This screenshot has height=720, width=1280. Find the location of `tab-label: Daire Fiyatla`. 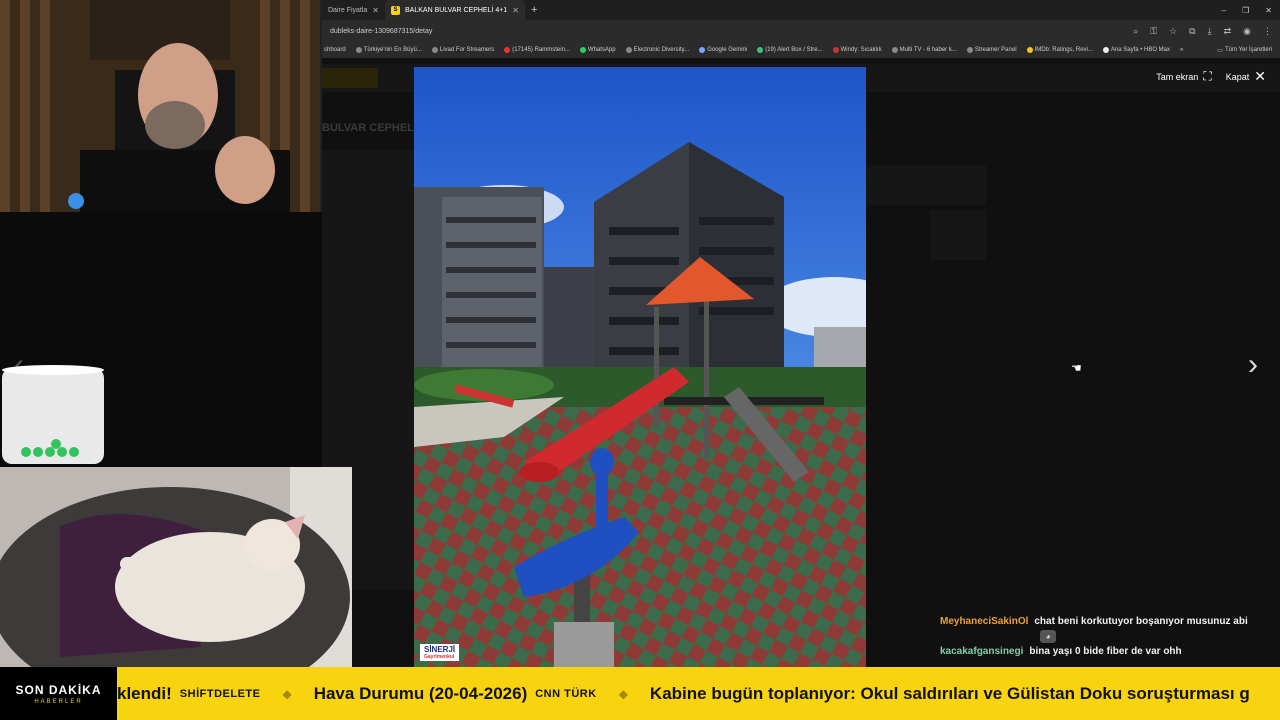

tab-label: Daire Fiyatla is located at coordinates (348, 10).